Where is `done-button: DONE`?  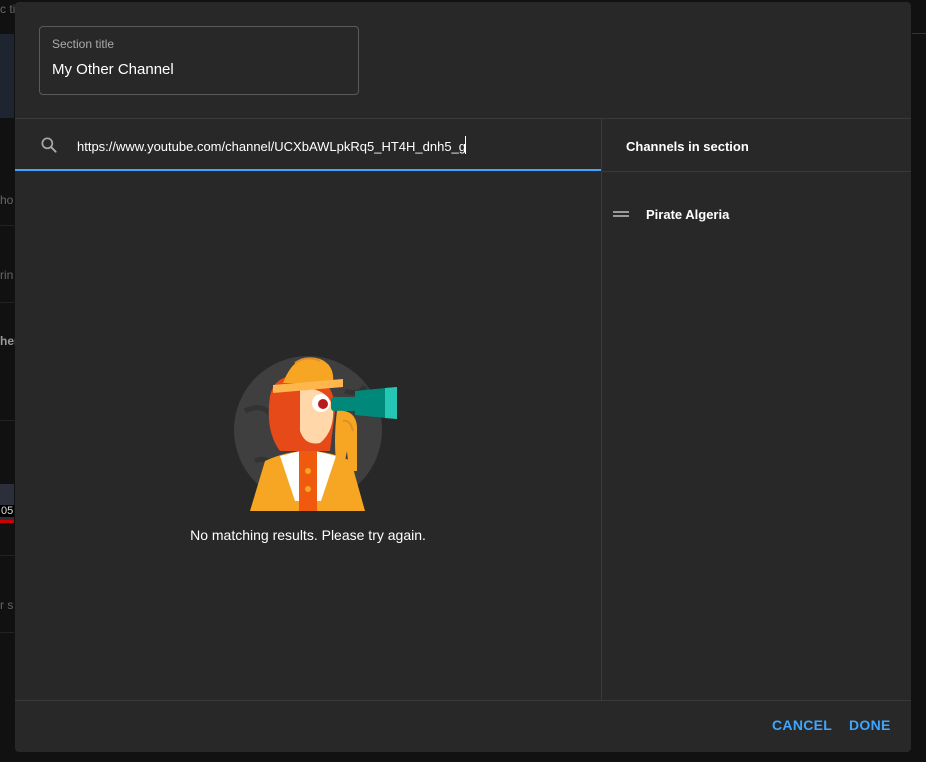 done-button: DONE is located at coordinates (870, 725).